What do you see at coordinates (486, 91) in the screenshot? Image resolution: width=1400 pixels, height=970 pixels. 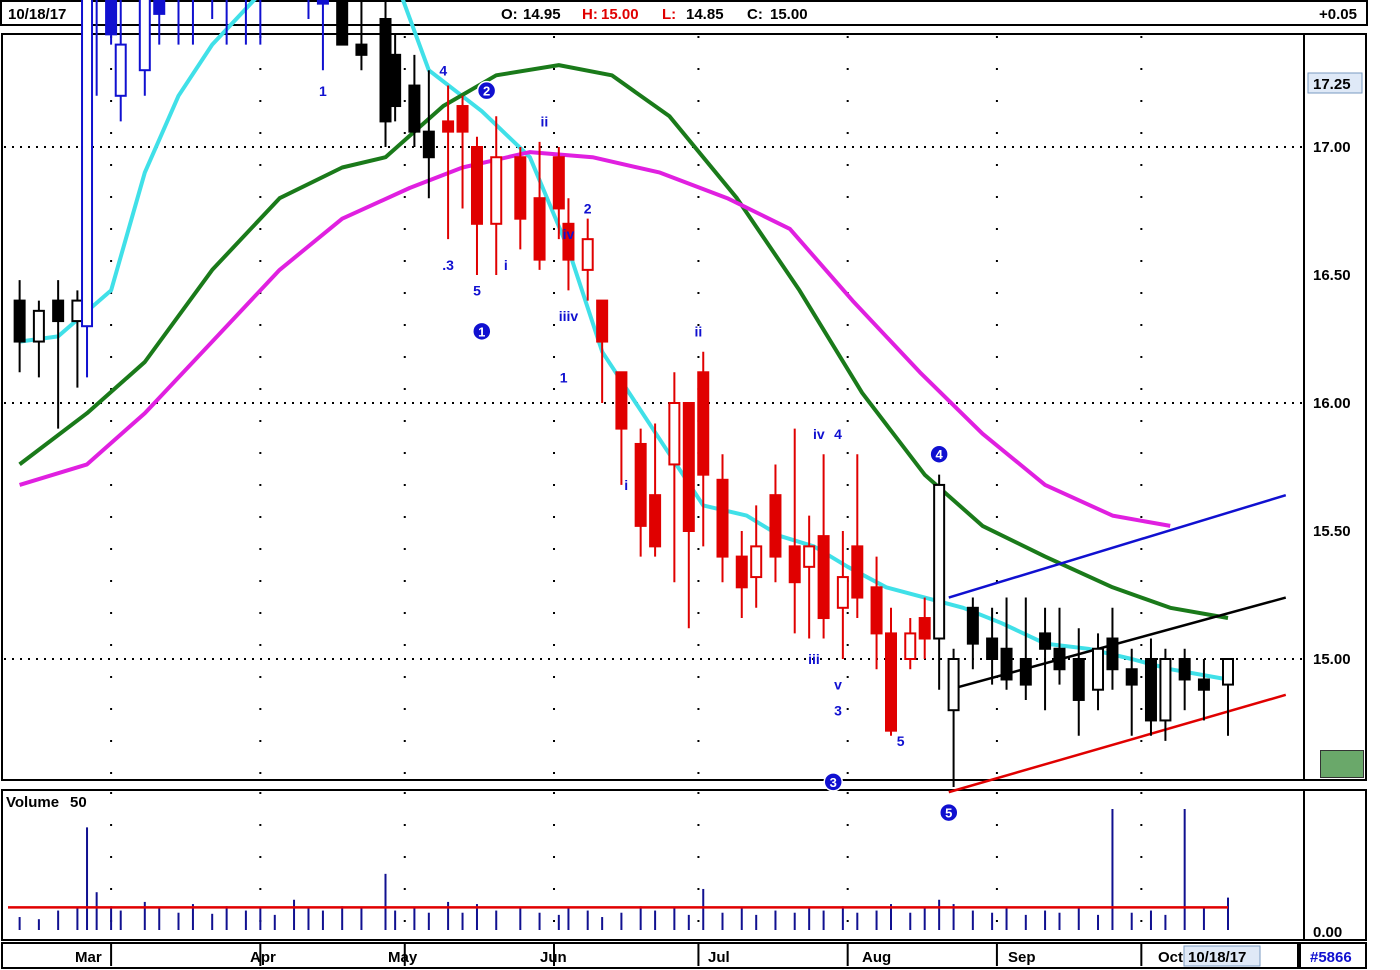 I see `wave-circle-label: 2` at bounding box center [486, 91].